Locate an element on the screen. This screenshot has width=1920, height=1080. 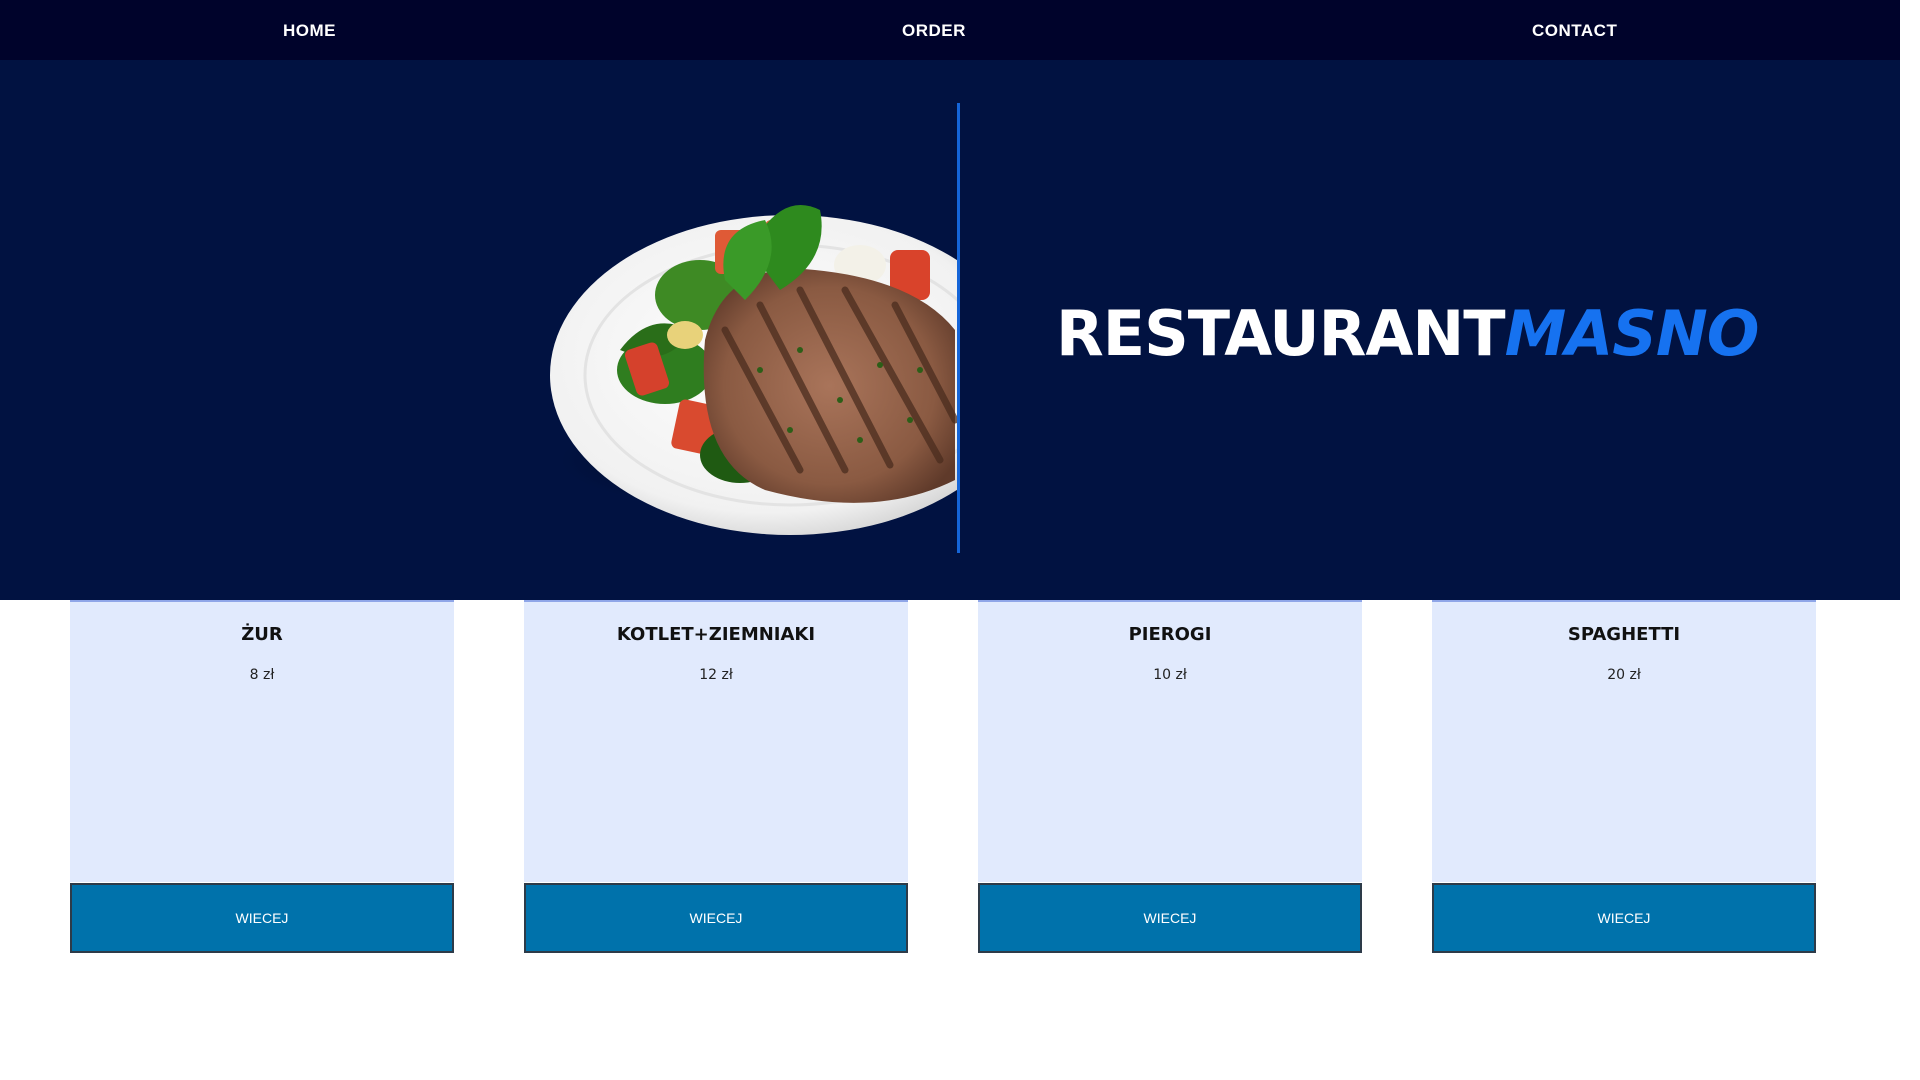
brand-title-masno: MASNO is located at coordinates (1632, 333).